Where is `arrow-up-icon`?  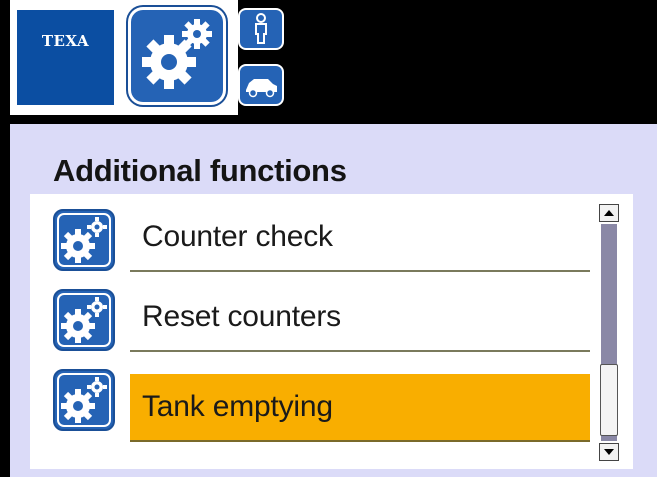 arrow-up-icon is located at coordinates (609, 213).